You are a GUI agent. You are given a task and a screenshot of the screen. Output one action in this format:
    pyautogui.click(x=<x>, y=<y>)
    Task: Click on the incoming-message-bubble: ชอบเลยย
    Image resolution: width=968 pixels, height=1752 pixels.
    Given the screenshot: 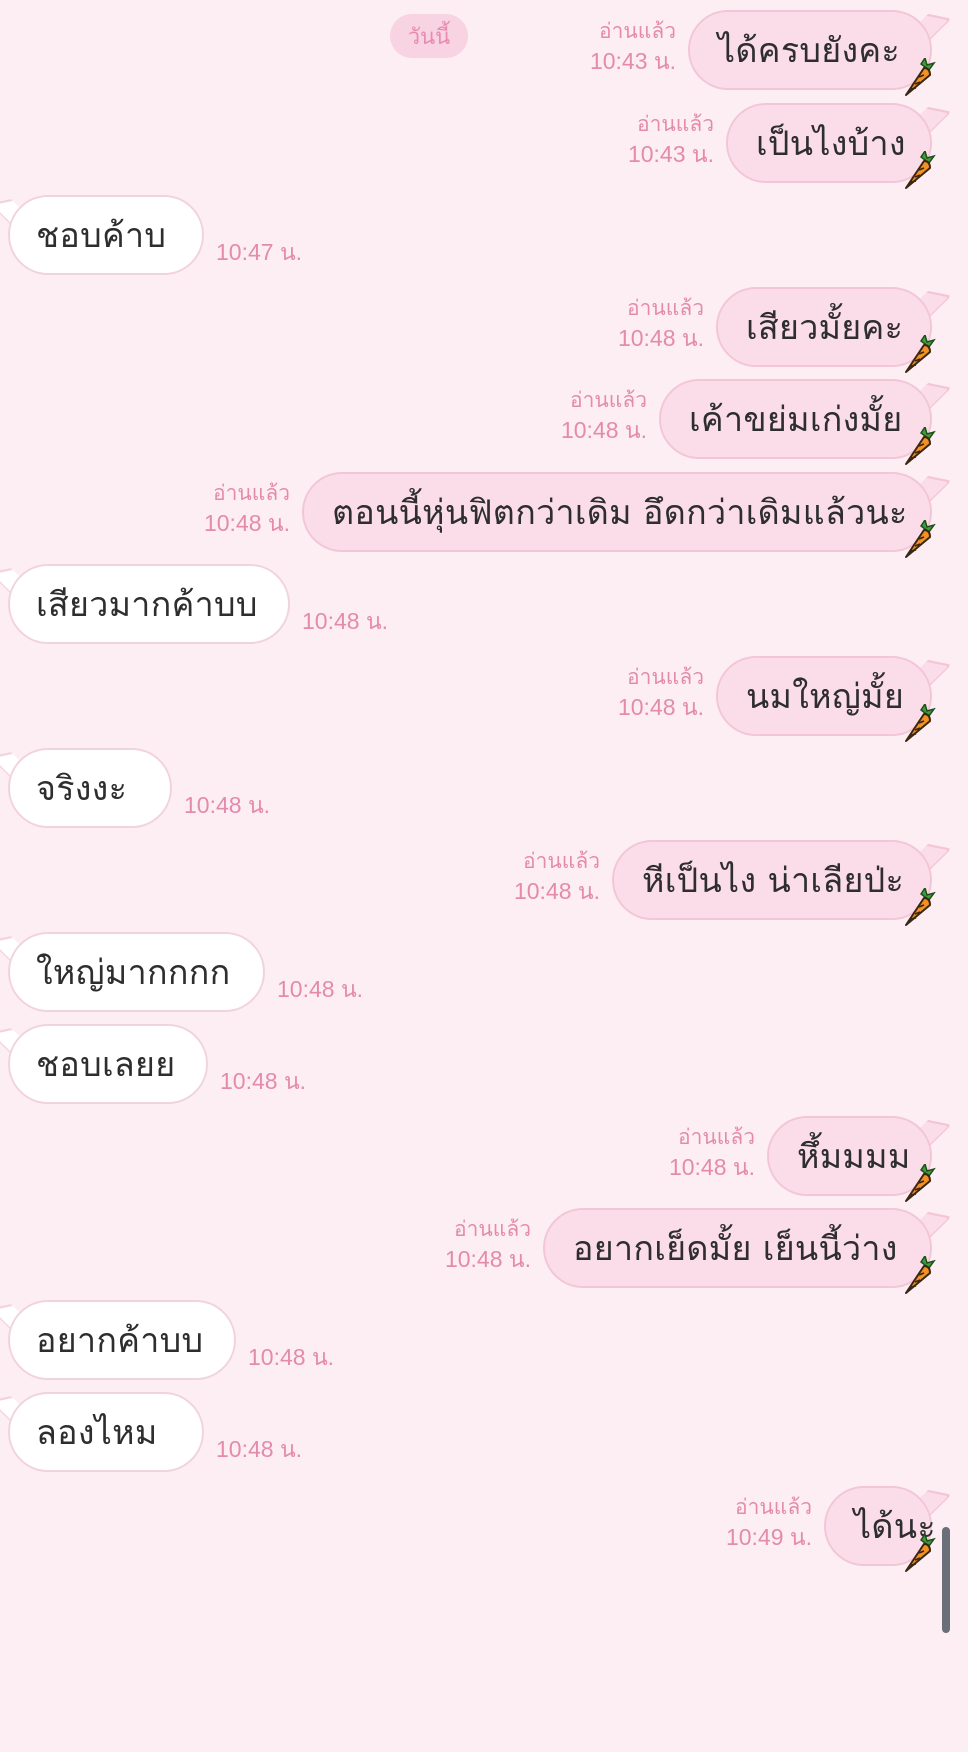 What is the action you would take?
    pyautogui.click(x=108, y=1064)
    